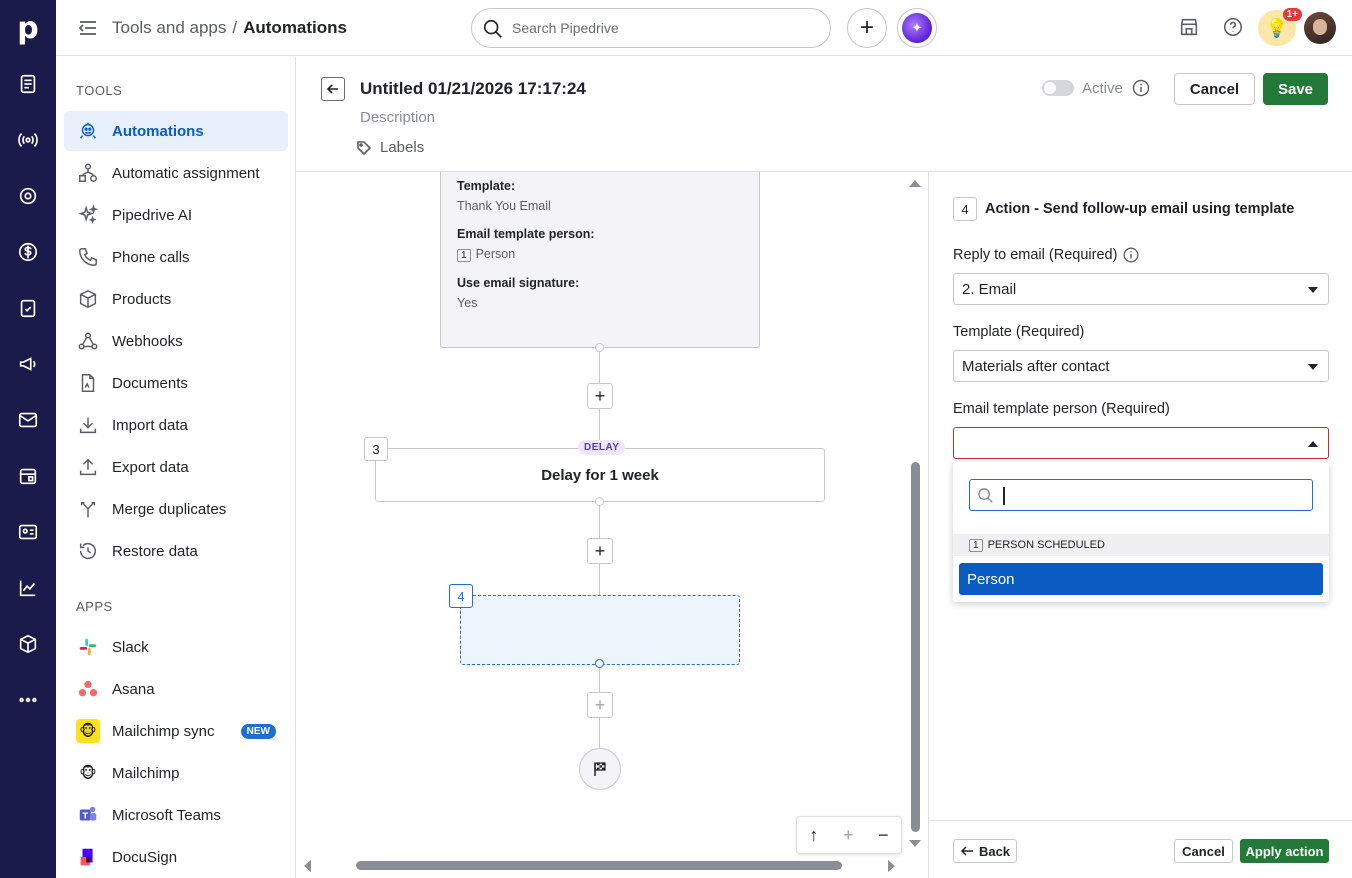  Describe the element at coordinates (28, 140) in the screenshot. I see `broadcast-icon` at that location.